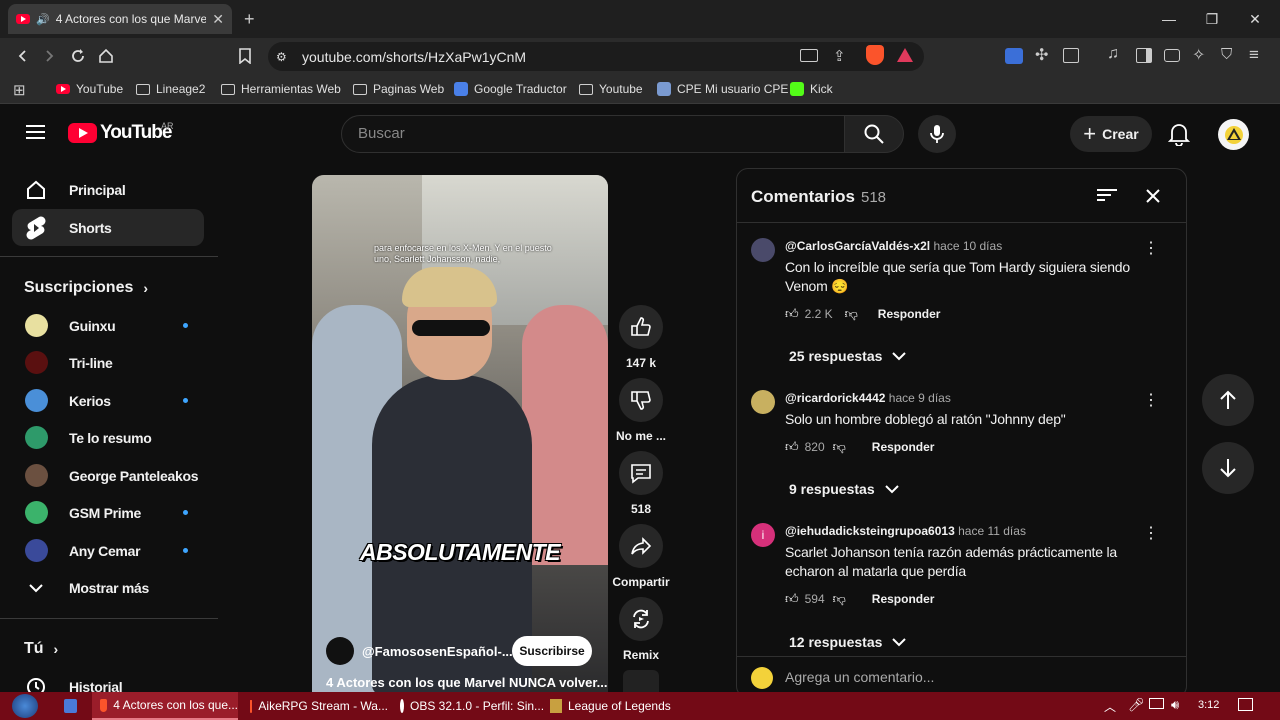 The image size is (1280, 720). Describe the element at coordinates (1245, 704) in the screenshot. I see `notification-center-icon` at that location.